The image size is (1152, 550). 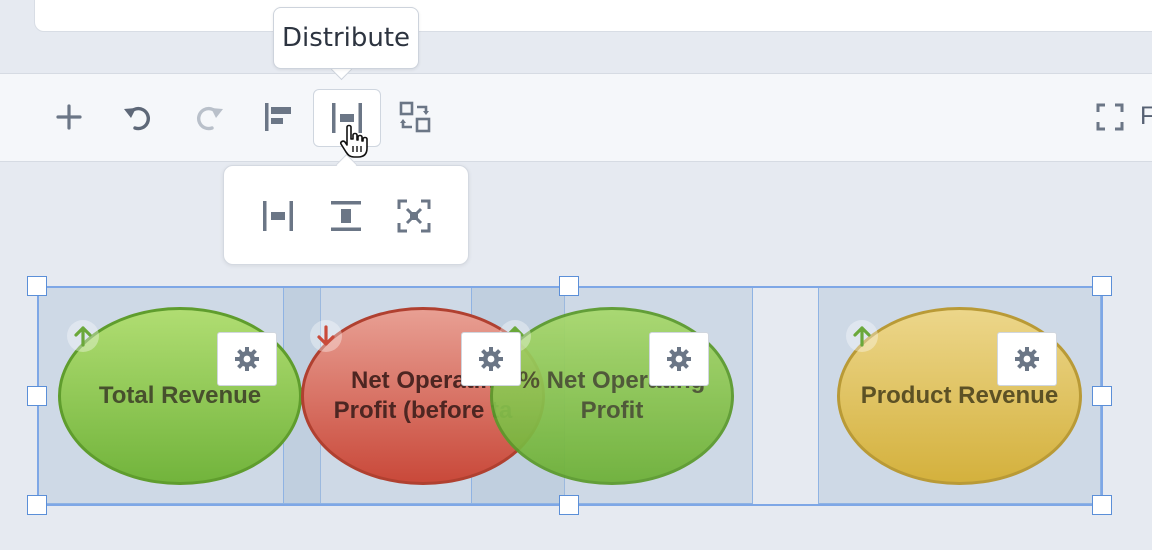 What do you see at coordinates (1102, 396) in the screenshot?
I see `resize-handle-right` at bounding box center [1102, 396].